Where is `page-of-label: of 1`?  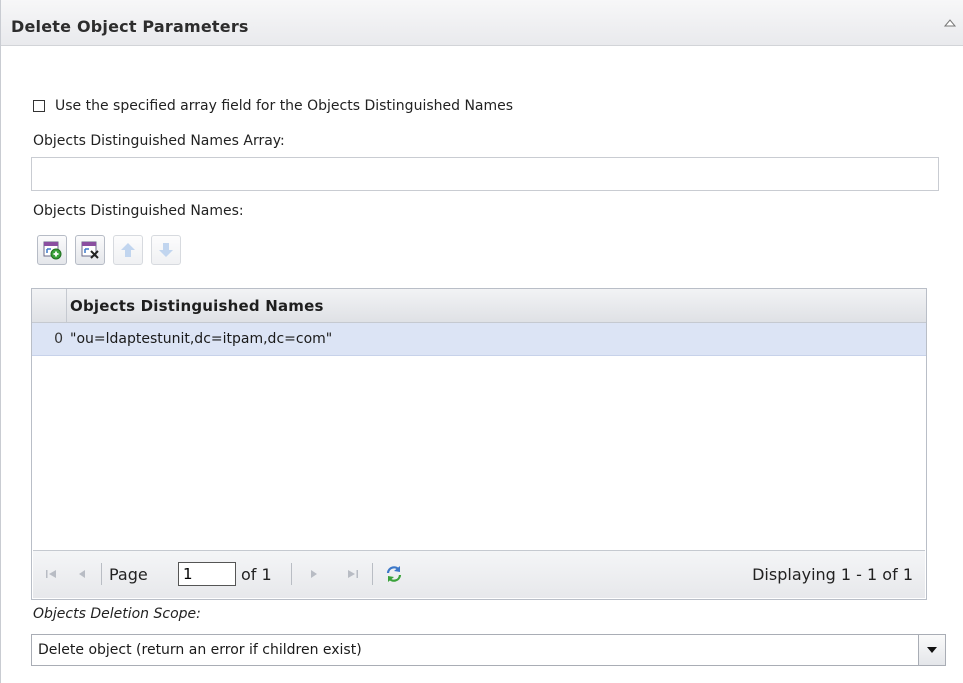
page-of-label: of 1 is located at coordinates (256, 574).